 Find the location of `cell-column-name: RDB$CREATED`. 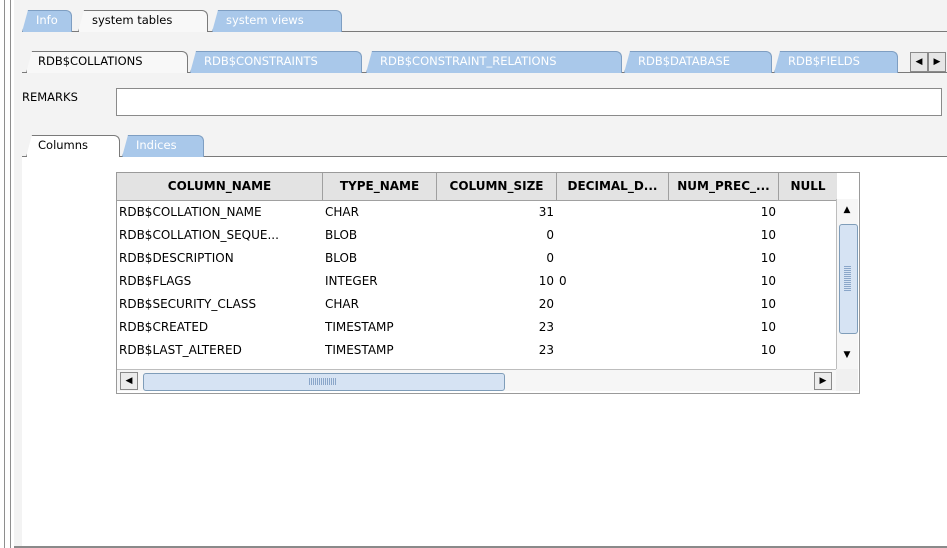

cell-column-name: RDB$CREATED is located at coordinates (221, 327).